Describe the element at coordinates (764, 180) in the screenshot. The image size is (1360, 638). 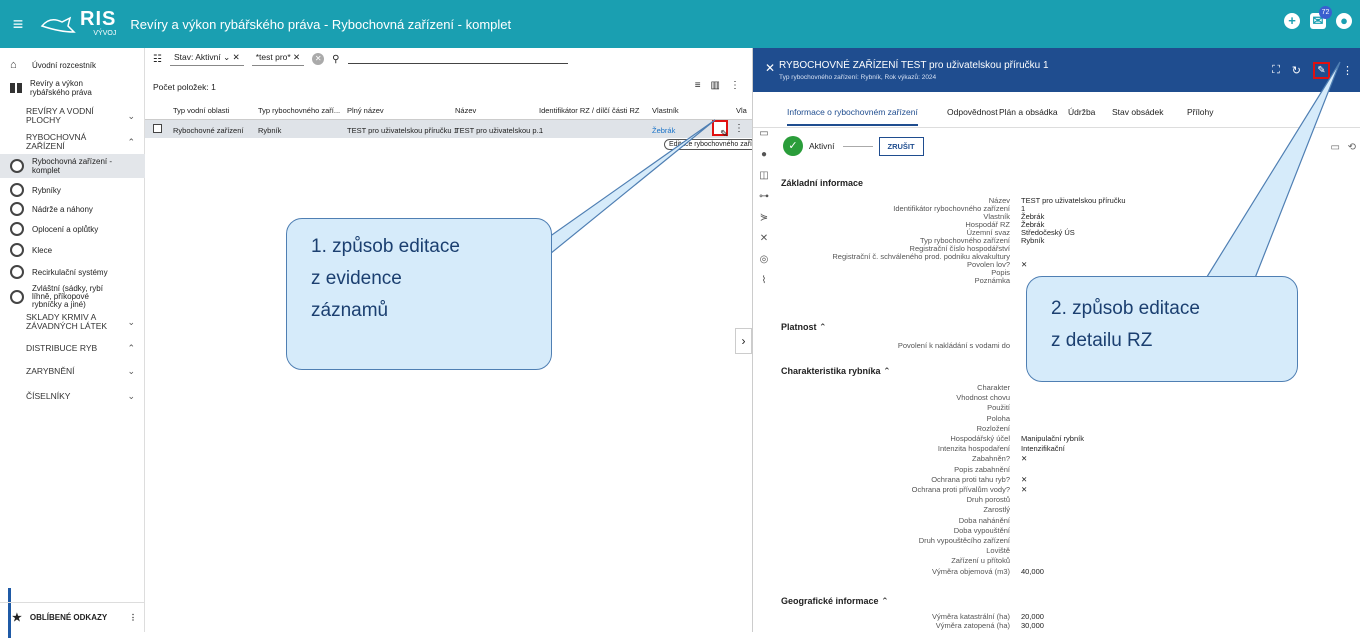
I see `map-icon: ◫` at that location.